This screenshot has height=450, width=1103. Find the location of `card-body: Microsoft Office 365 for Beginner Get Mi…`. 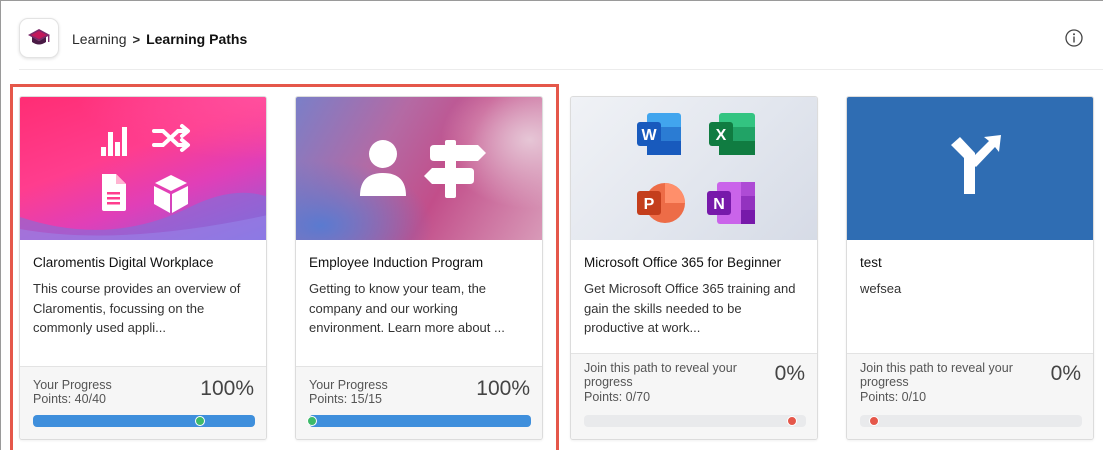

card-body: Microsoft Office 365 for Beginner Get Mi… is located at coordinates (694, 303).